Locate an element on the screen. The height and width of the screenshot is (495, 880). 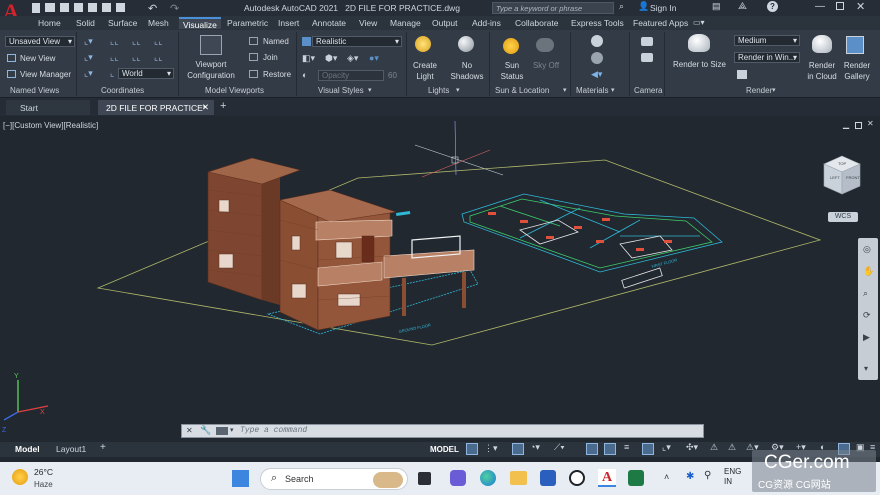
materials-browser-icon is located at coordinates (597, 41).